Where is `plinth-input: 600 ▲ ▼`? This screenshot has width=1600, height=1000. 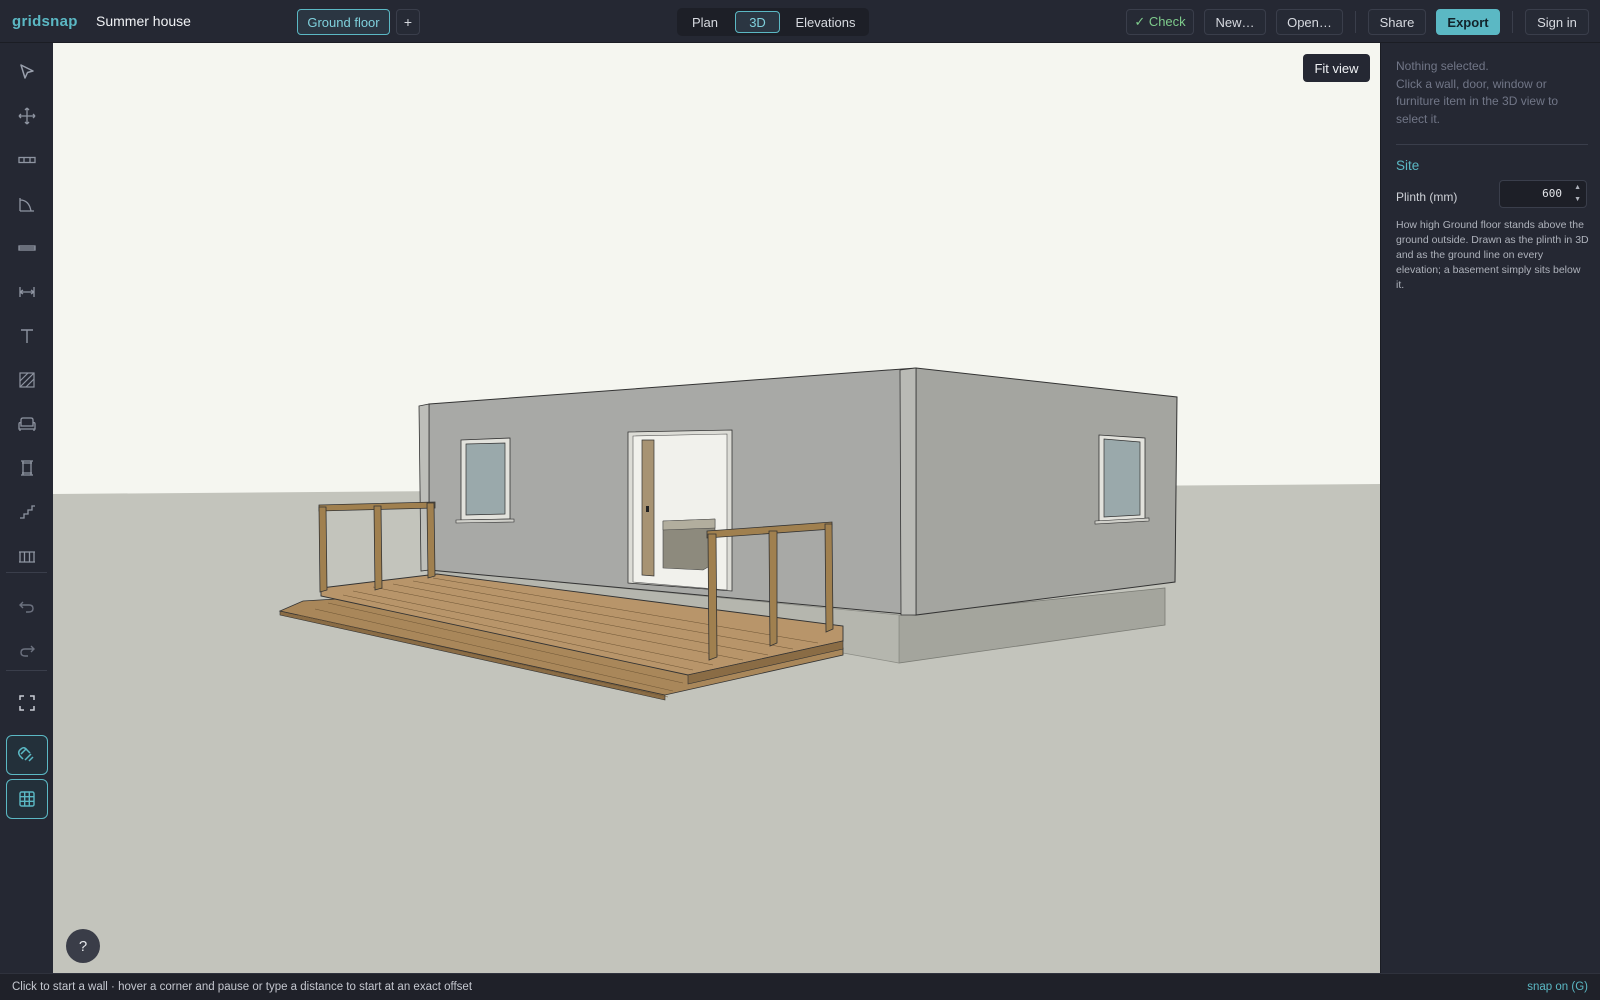
plinth-input: 600 ▲ ▼ is located at coordinates (1543, 194).